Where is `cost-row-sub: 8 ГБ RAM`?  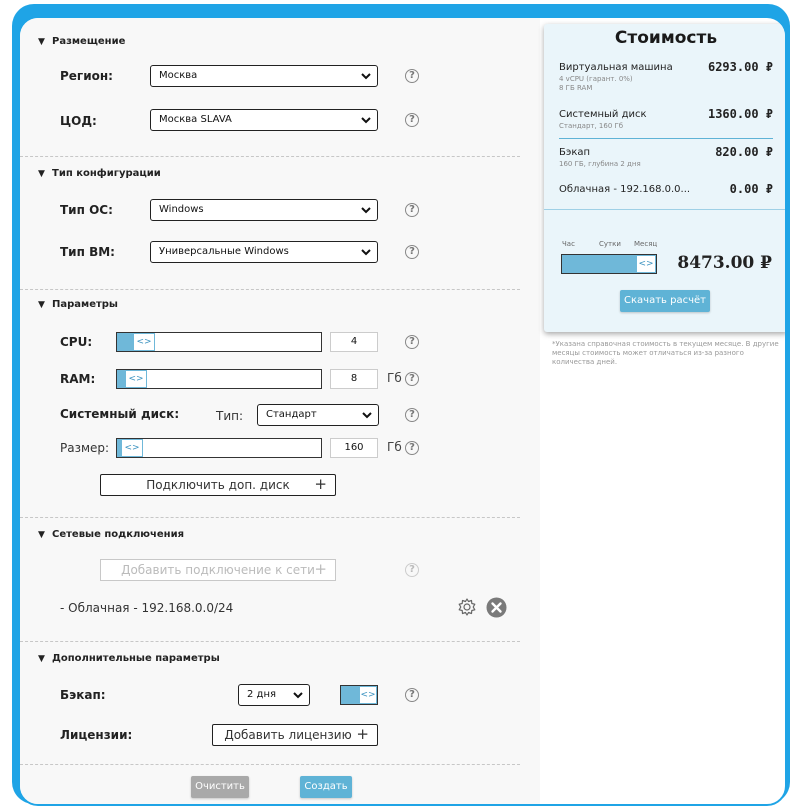
cost-row-sub: 8 ГБ RAM is located at coordinates (576, 88).